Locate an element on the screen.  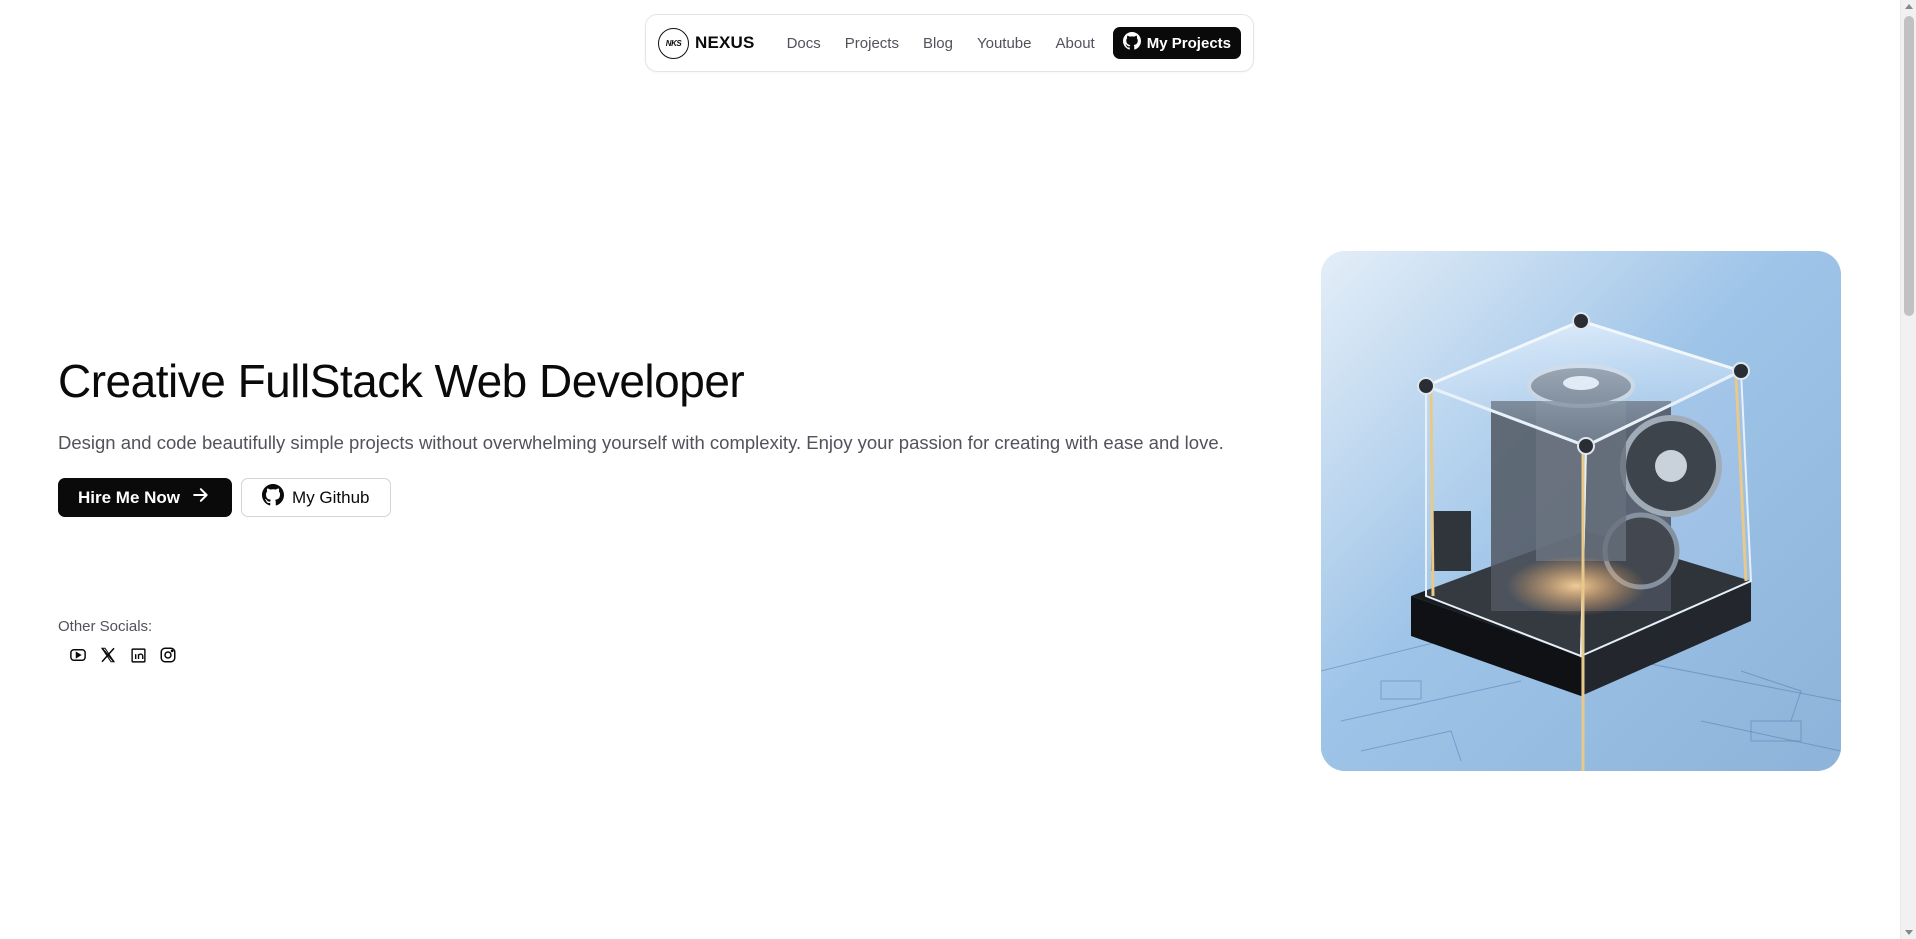
scroll-thumb is located at coordinates (1909, 166).